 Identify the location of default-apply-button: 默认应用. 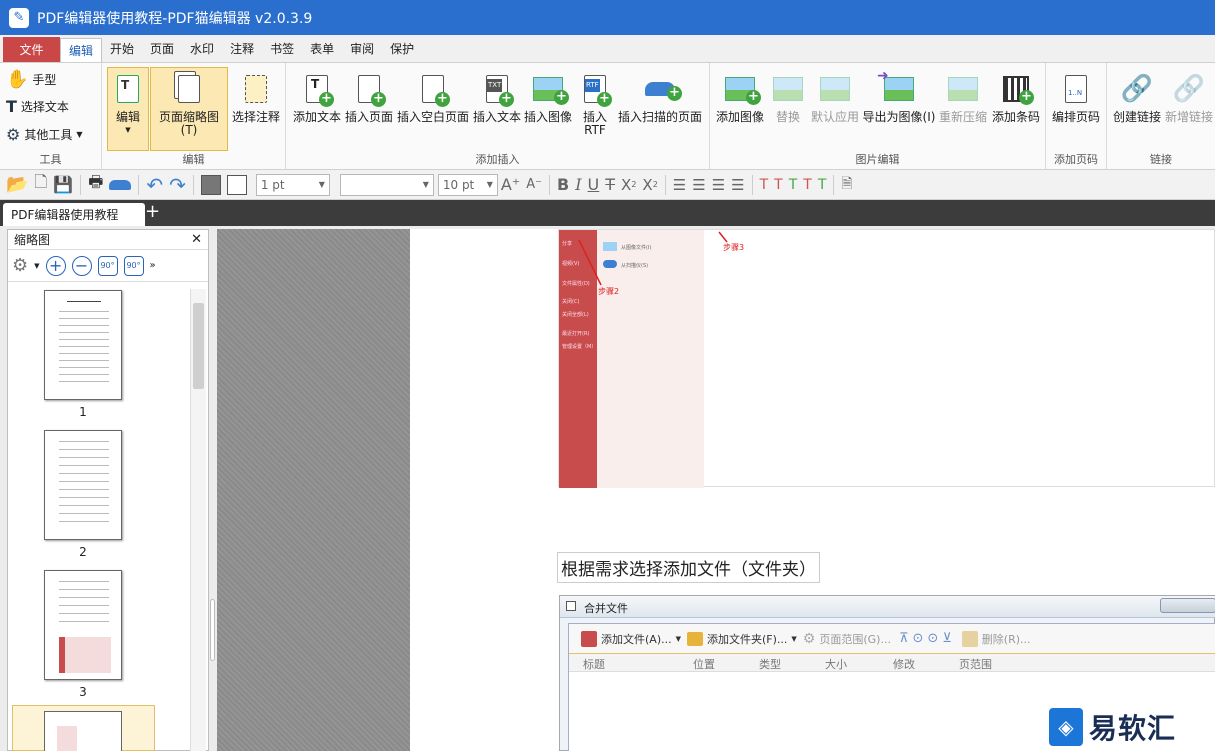
(835, 97).